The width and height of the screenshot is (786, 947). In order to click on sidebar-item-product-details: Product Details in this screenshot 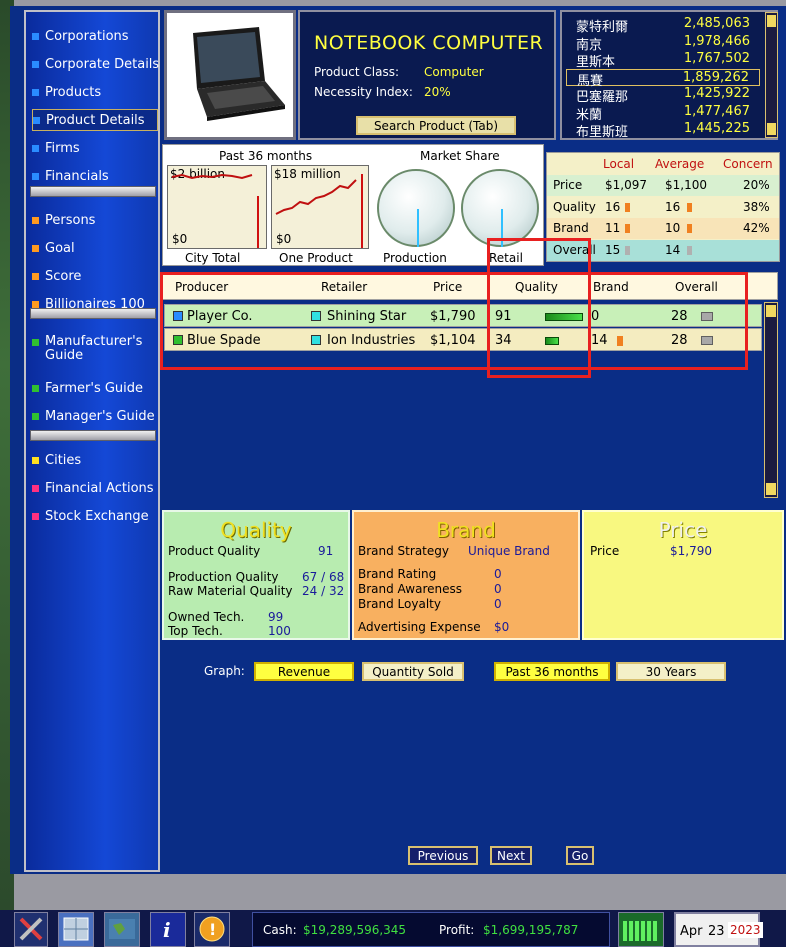, I will do `click(95, 120)`.